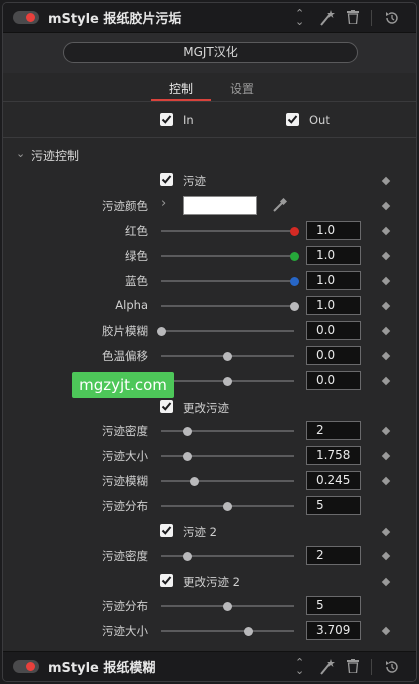 The image size is (419, 684). What do you see at coordinates (292, 119) in the screenshot?
I see `out-checkbox` at bounding box center [292, 119].